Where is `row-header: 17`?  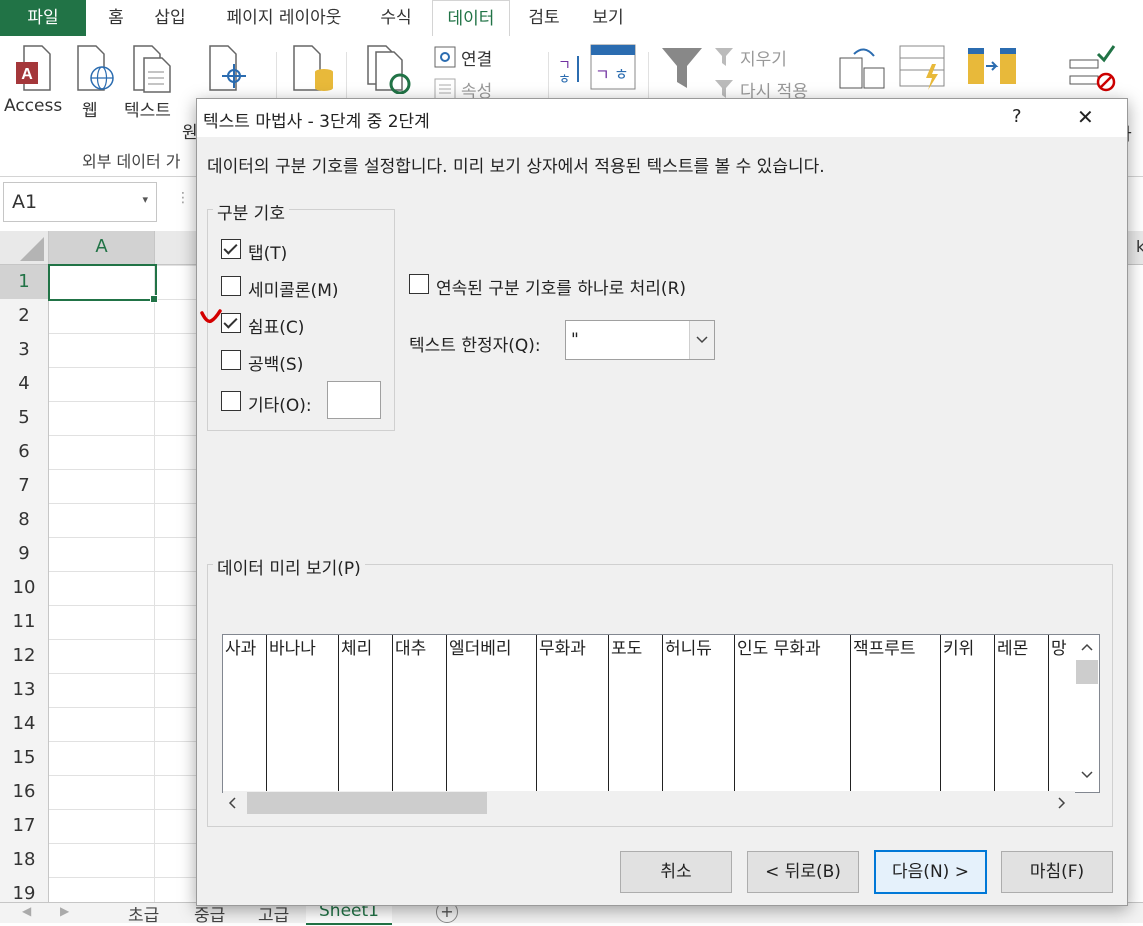 row-header: 17 is located at coordinates (24, 826).